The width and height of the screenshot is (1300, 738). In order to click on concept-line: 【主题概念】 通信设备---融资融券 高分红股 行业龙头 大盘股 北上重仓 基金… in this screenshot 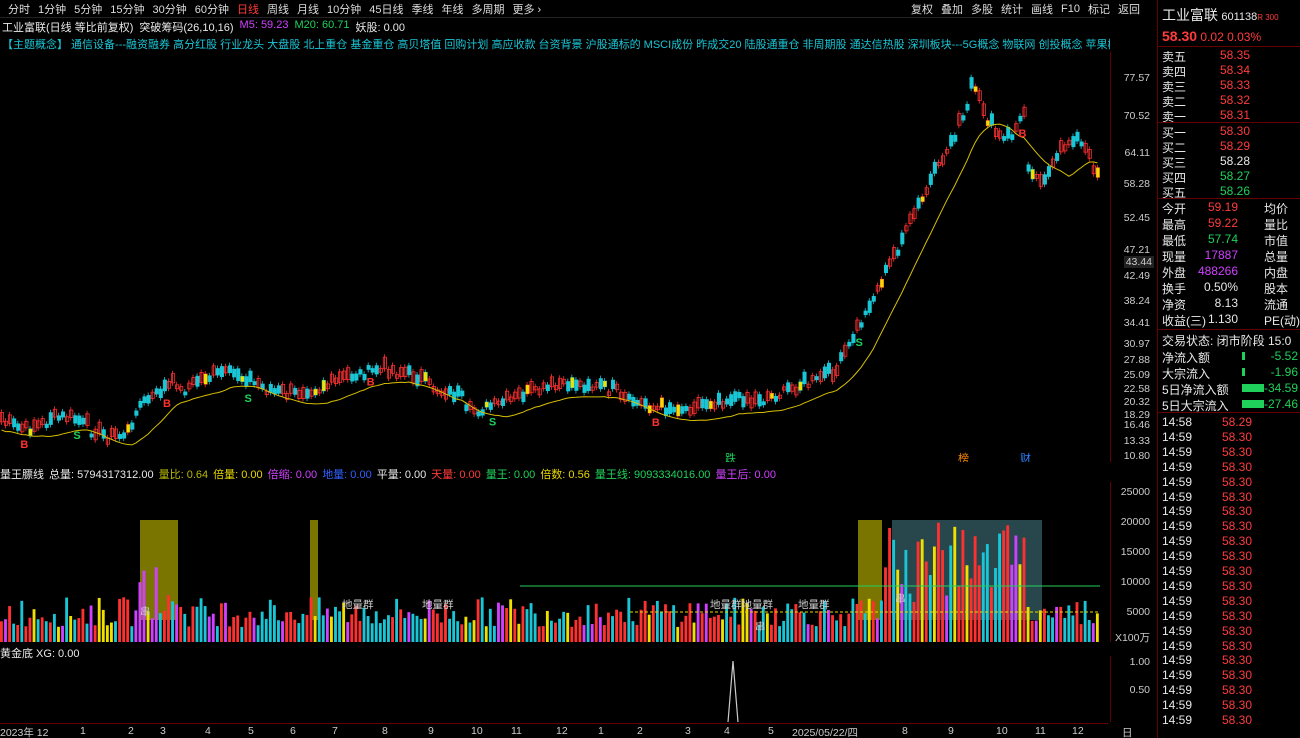, I will do `click(556, 43)`.